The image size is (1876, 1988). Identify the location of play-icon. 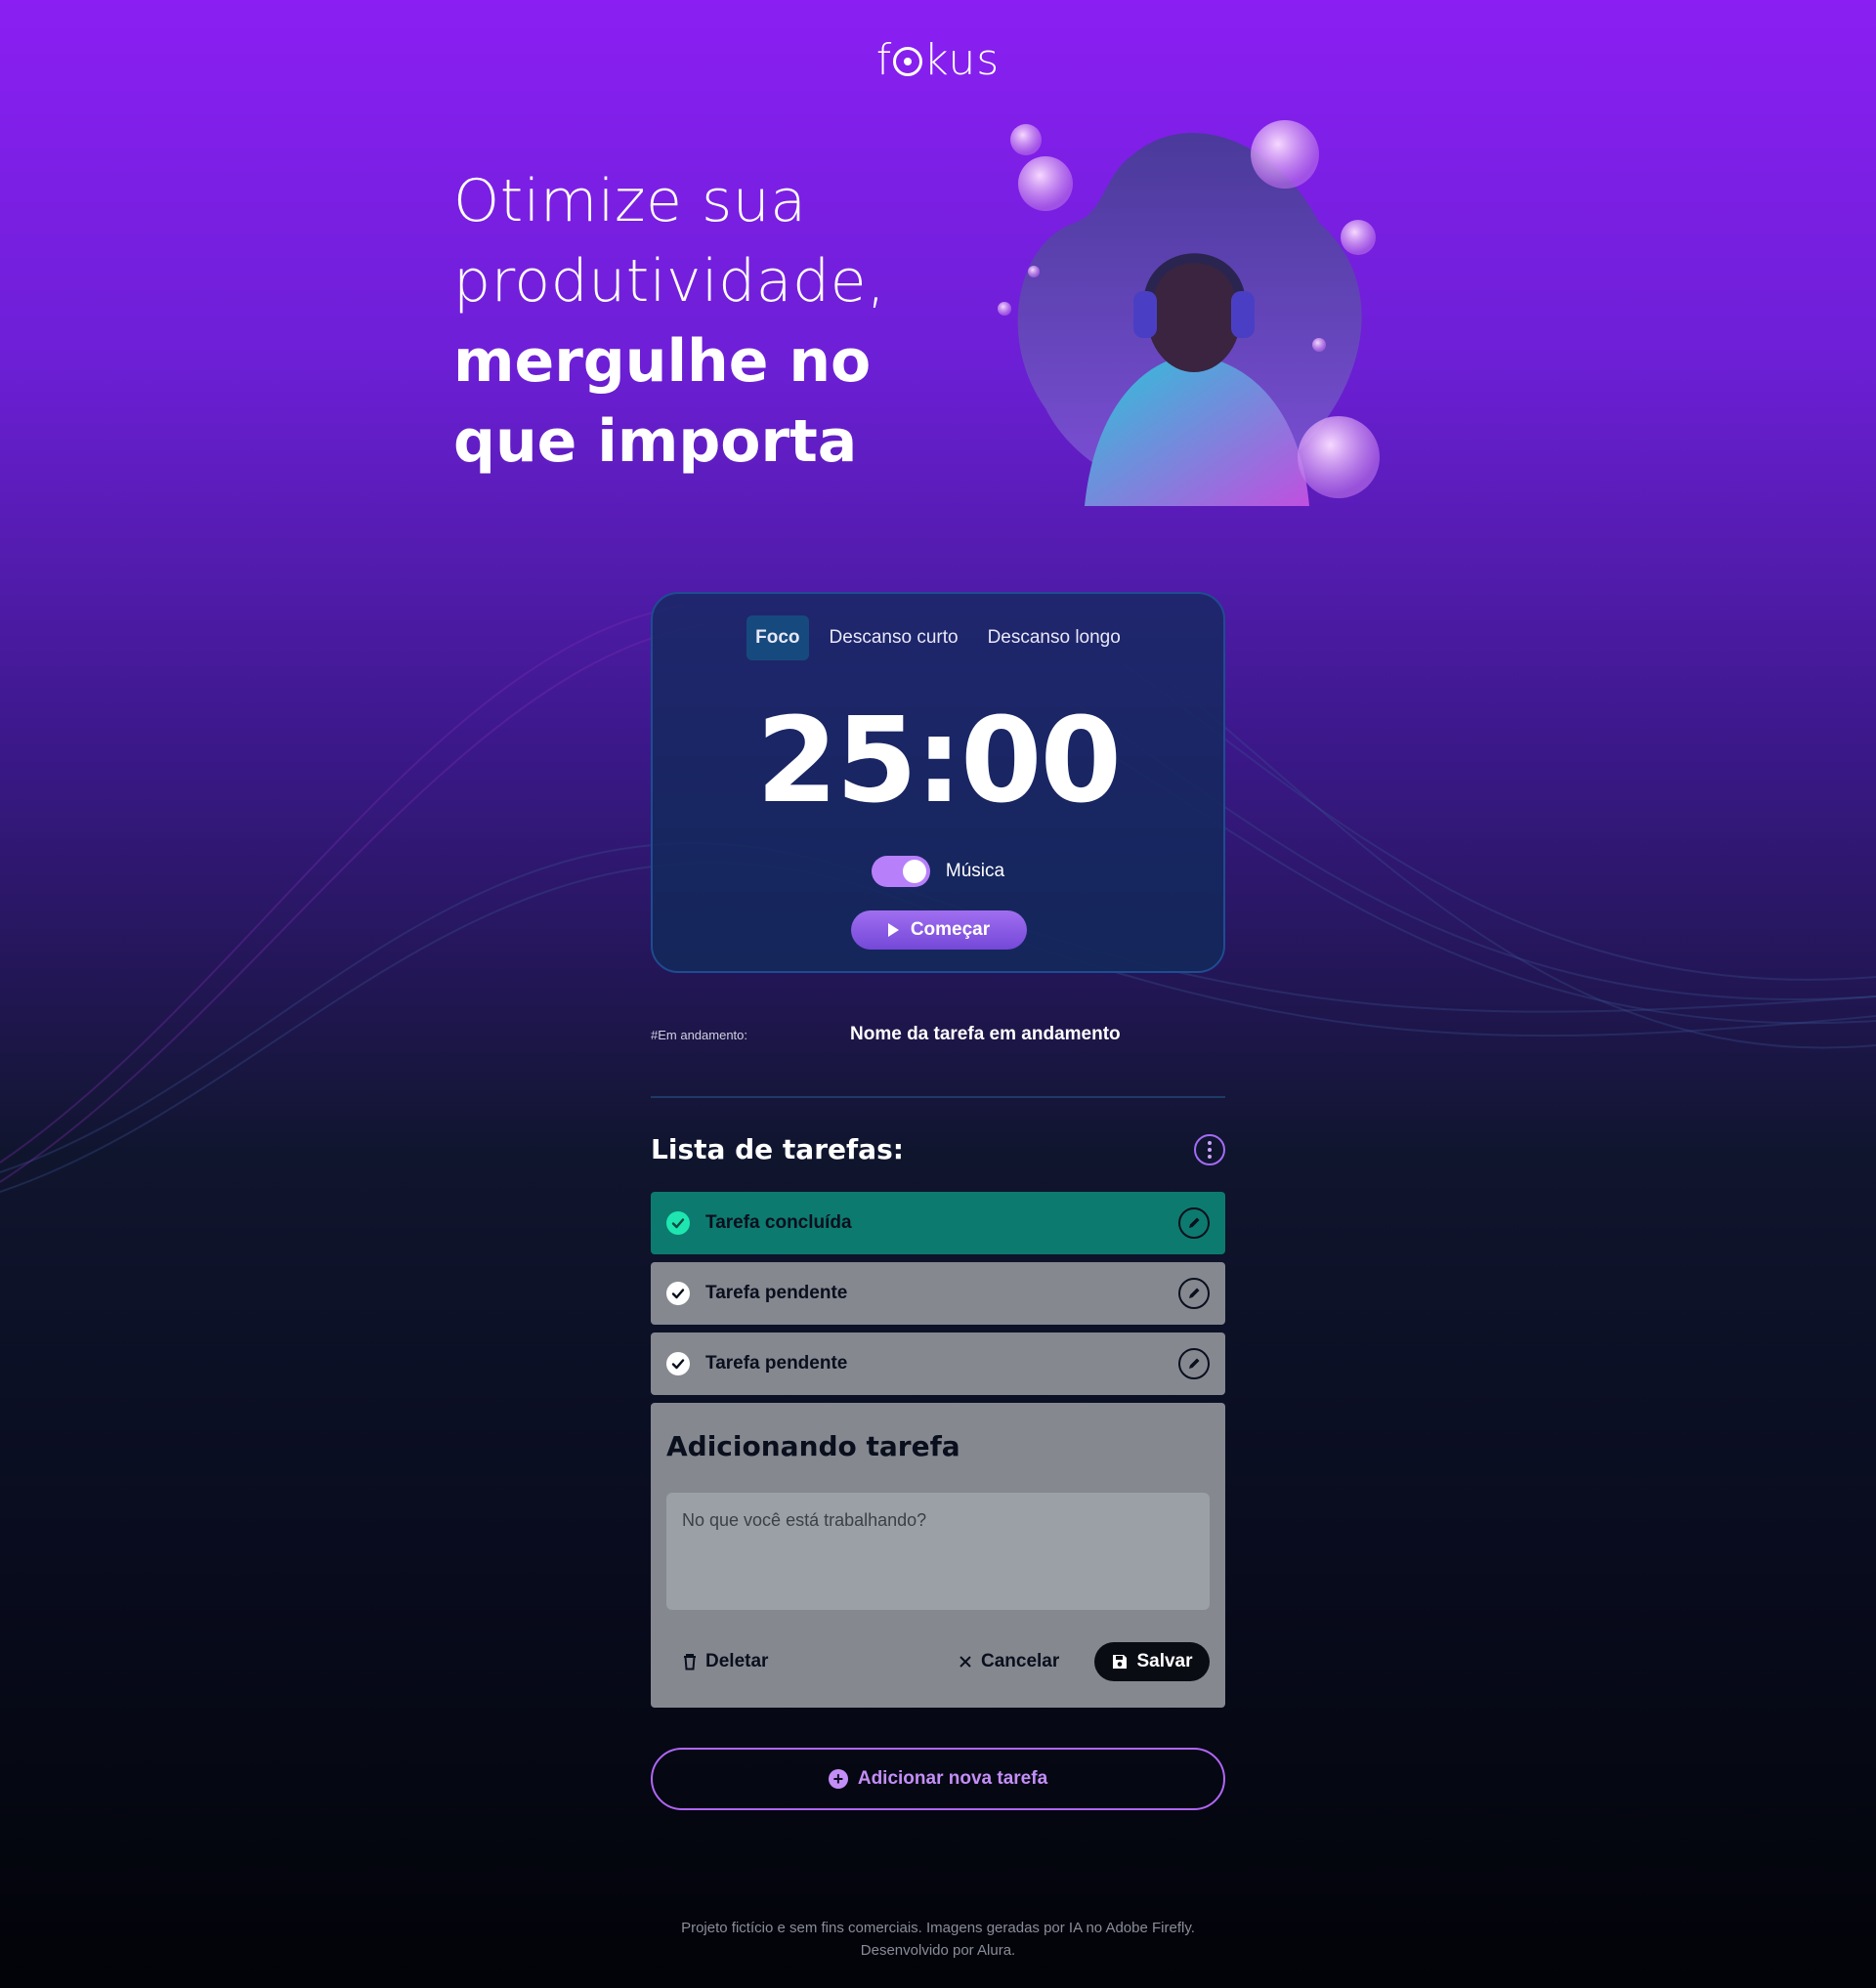
(893, 930).